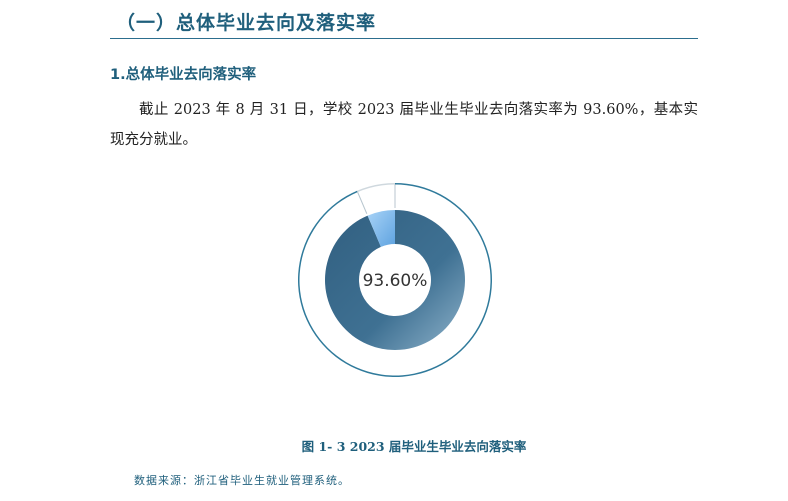  Describe the element at coordinates (362, 202) in the screenshot. I see `connector-line-start` at that location.